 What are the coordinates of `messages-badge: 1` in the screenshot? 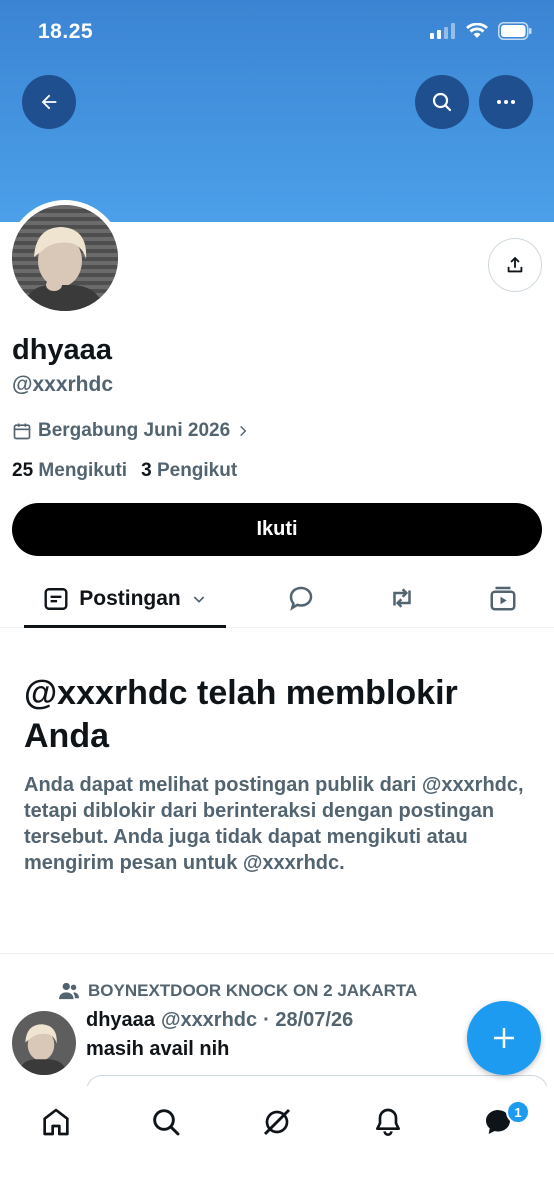 It's located at (518, 1112).